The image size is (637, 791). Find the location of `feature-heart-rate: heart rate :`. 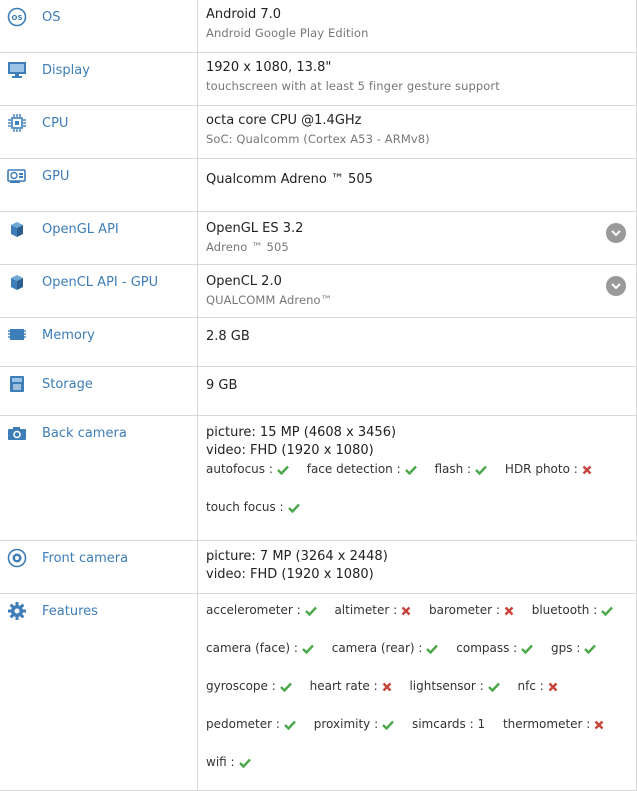

feature-heart-rate: heart rate : is located at coordinates (351, 687).